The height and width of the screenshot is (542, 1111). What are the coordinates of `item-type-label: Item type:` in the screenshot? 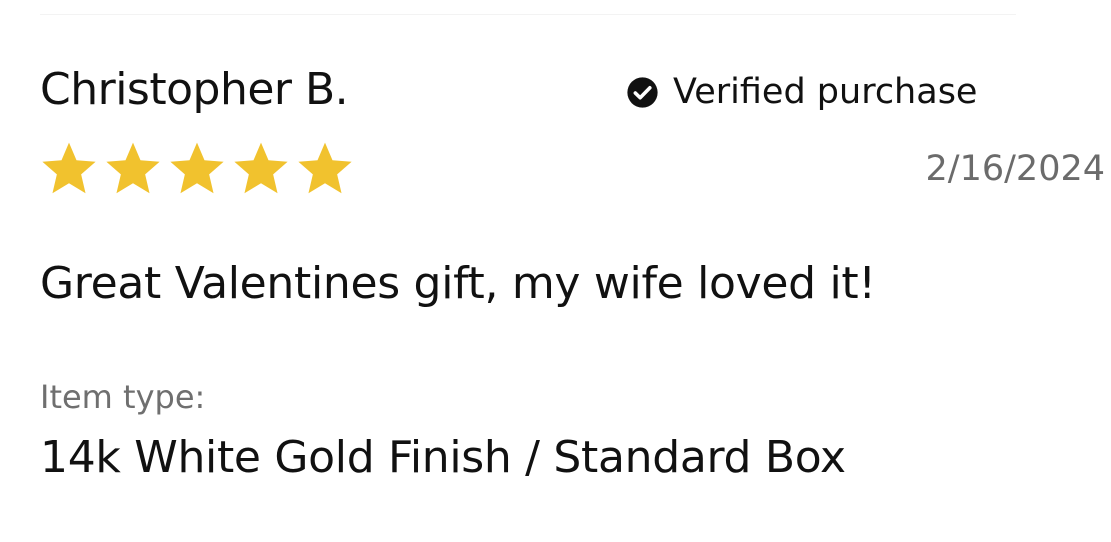 It's located at (123, 397).